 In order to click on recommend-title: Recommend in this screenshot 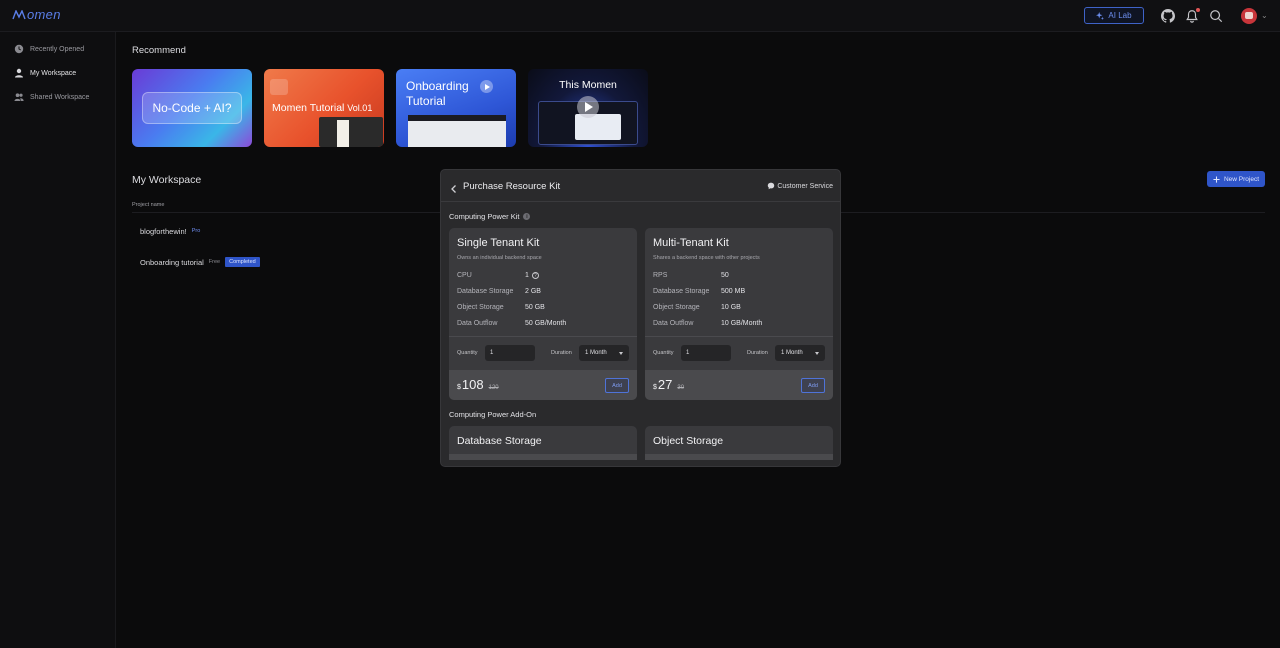, I will do `click(159, 50)`.